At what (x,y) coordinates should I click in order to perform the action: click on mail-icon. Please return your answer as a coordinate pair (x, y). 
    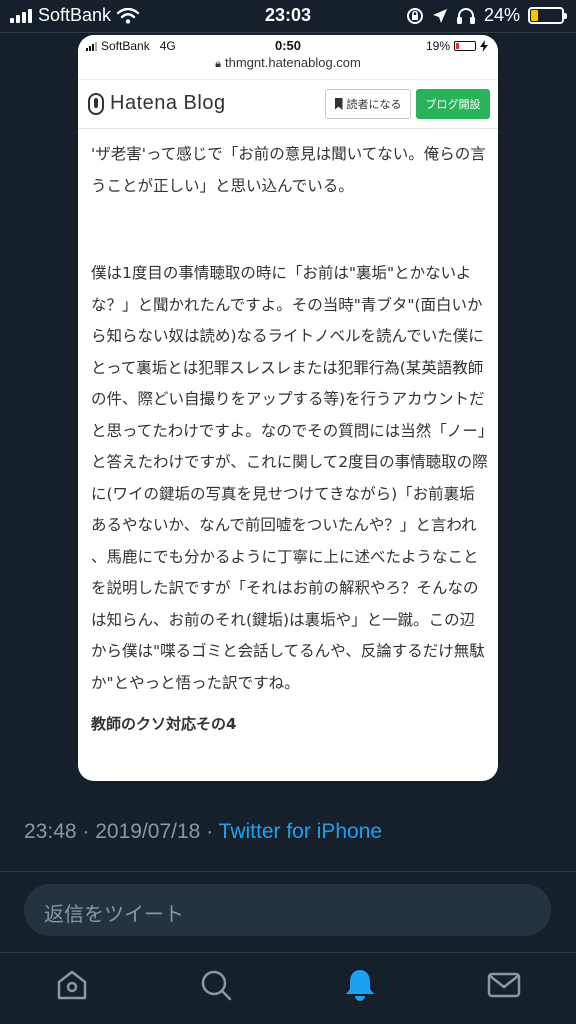
    Looking at the image, I should click on (504, 985).